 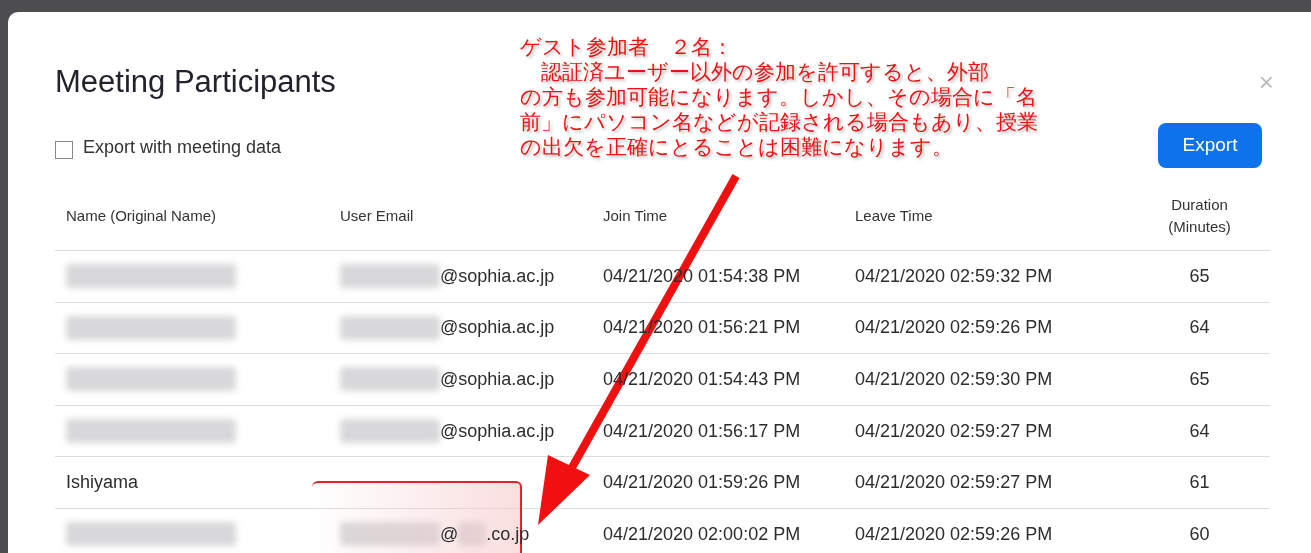 I want to click on duration: 61, so click(x=1199, y=483).